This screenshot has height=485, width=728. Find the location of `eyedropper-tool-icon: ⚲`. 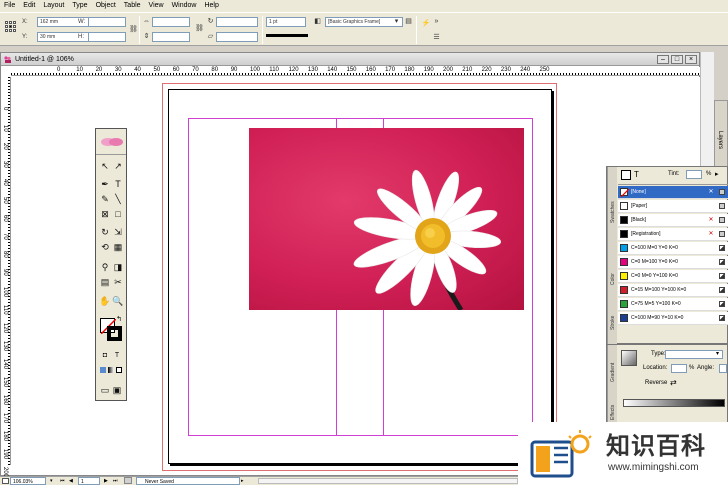

eyedropper-tool-icon: ⚲ is located at coordinates (105, 267).